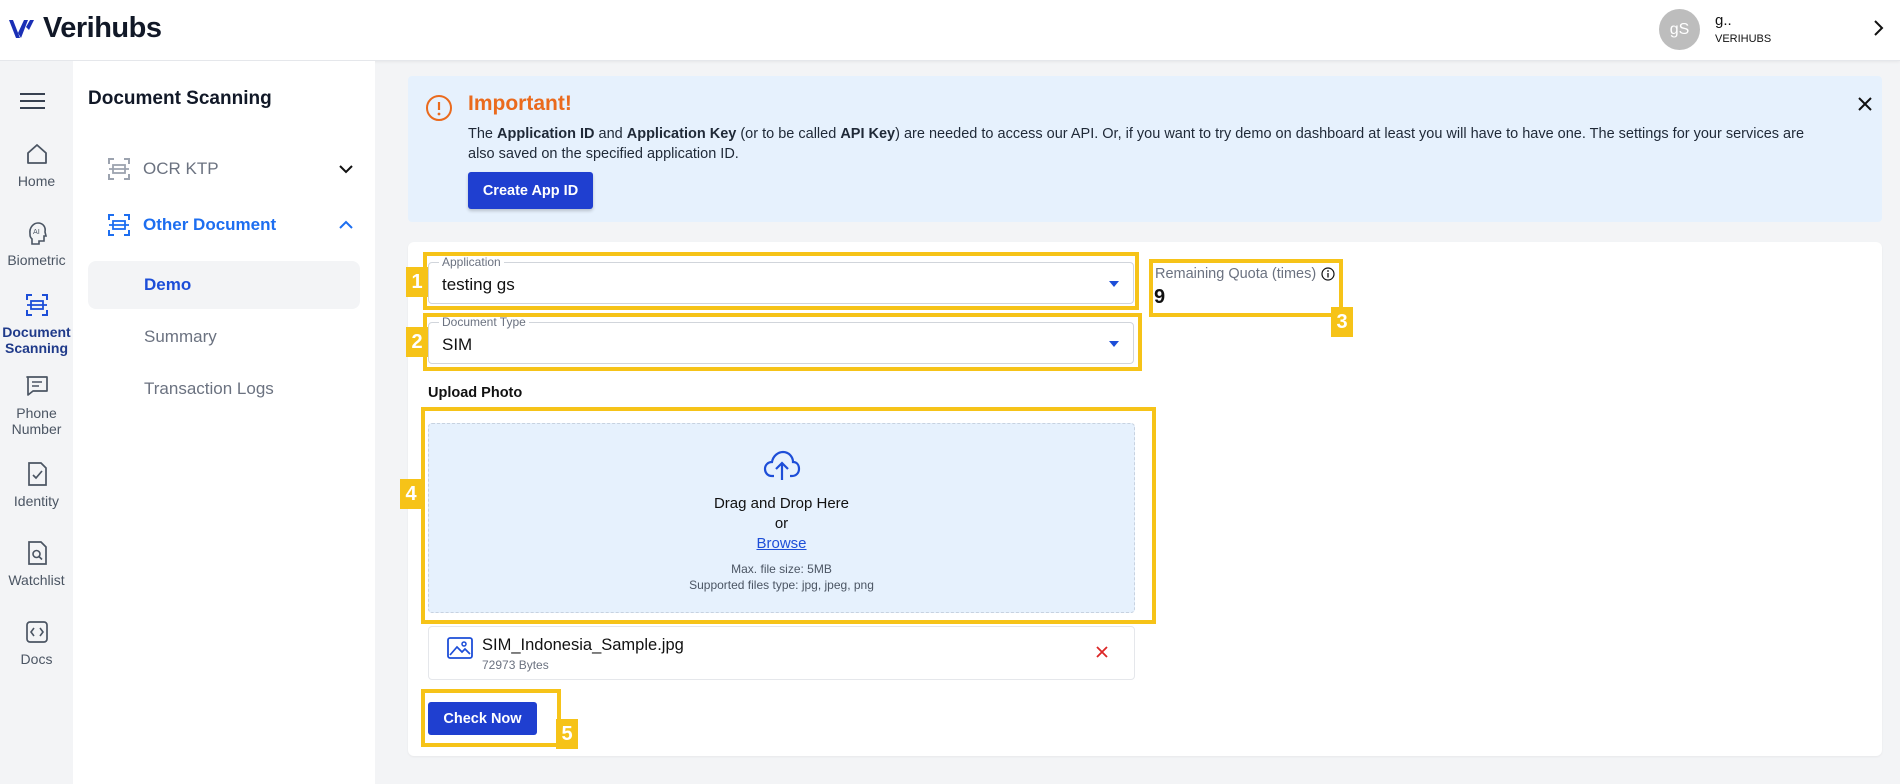 This screenshot has width=1900, height=784. Describe the element at coordinates (37, 553) in the screenshot. I see `document-search-icon` at that location.